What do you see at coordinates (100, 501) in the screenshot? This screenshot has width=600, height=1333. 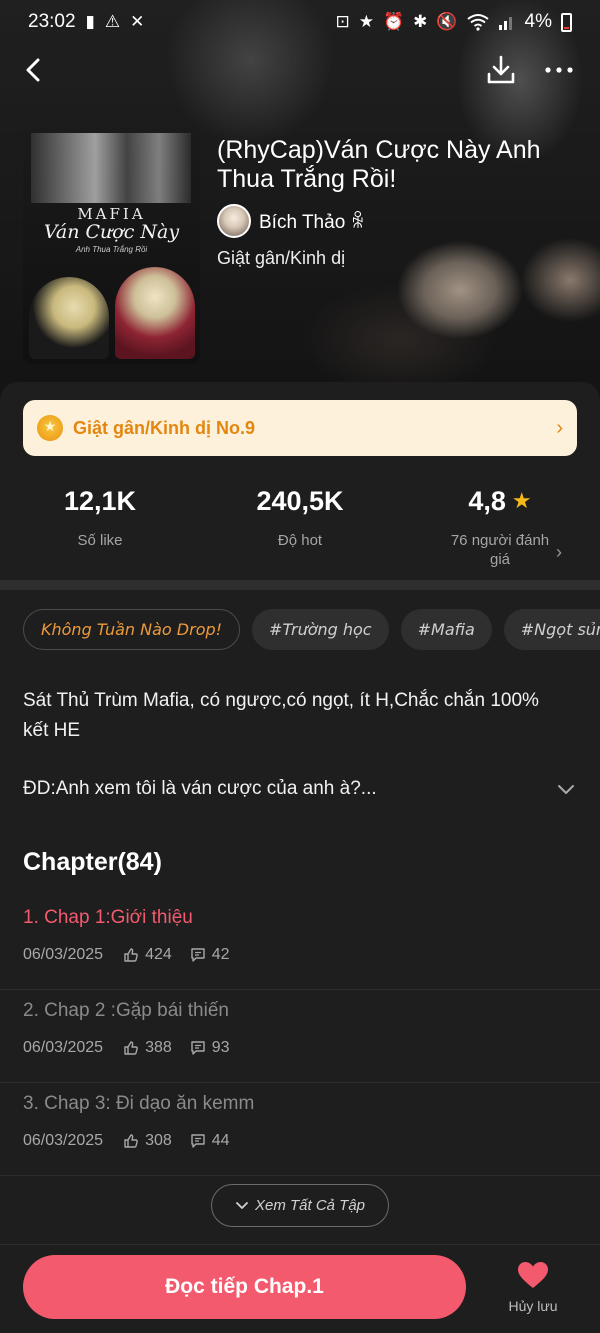 I see `likes-value: 12,1K` at bounding box center [100, 501].